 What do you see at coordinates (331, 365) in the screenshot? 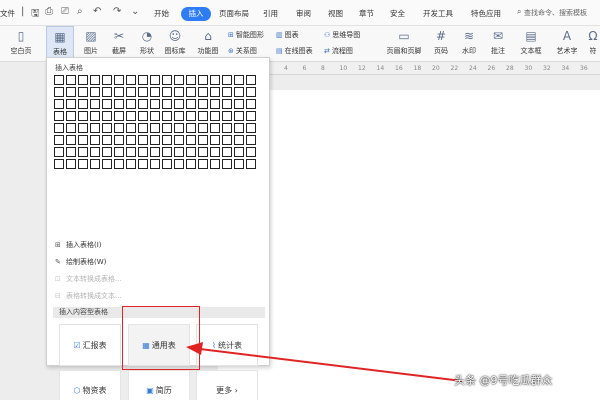
I see `arrow-shaft` at bounding box center [331, 365].